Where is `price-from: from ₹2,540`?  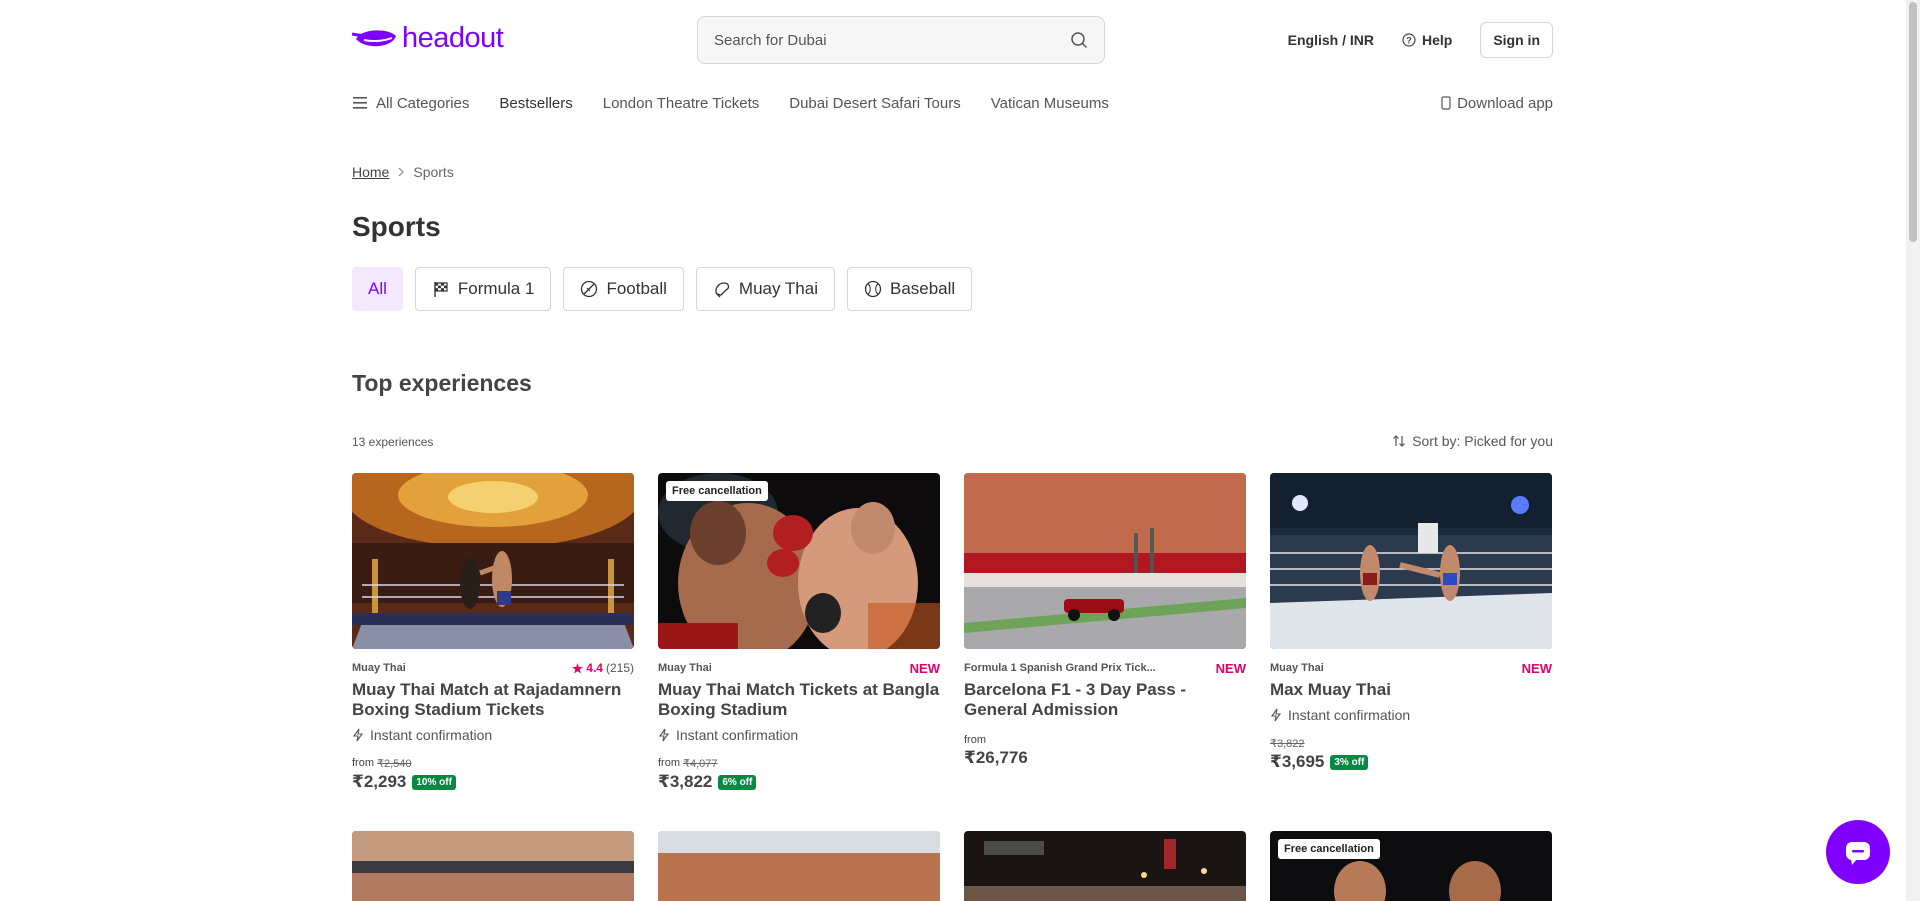
price-from: from ₹2,540 is located at coordinates (493, 763).